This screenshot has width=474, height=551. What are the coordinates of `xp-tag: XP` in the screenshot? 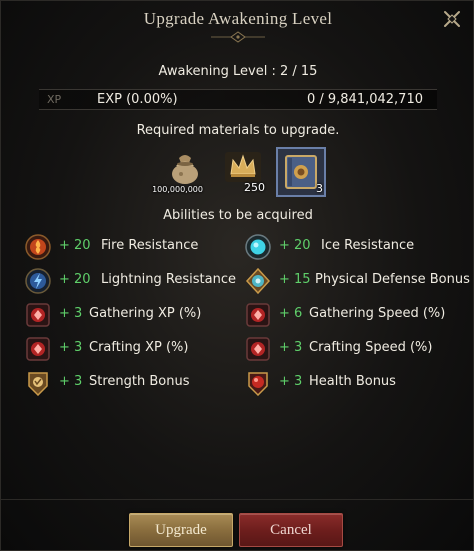 It's located at (54, 99).